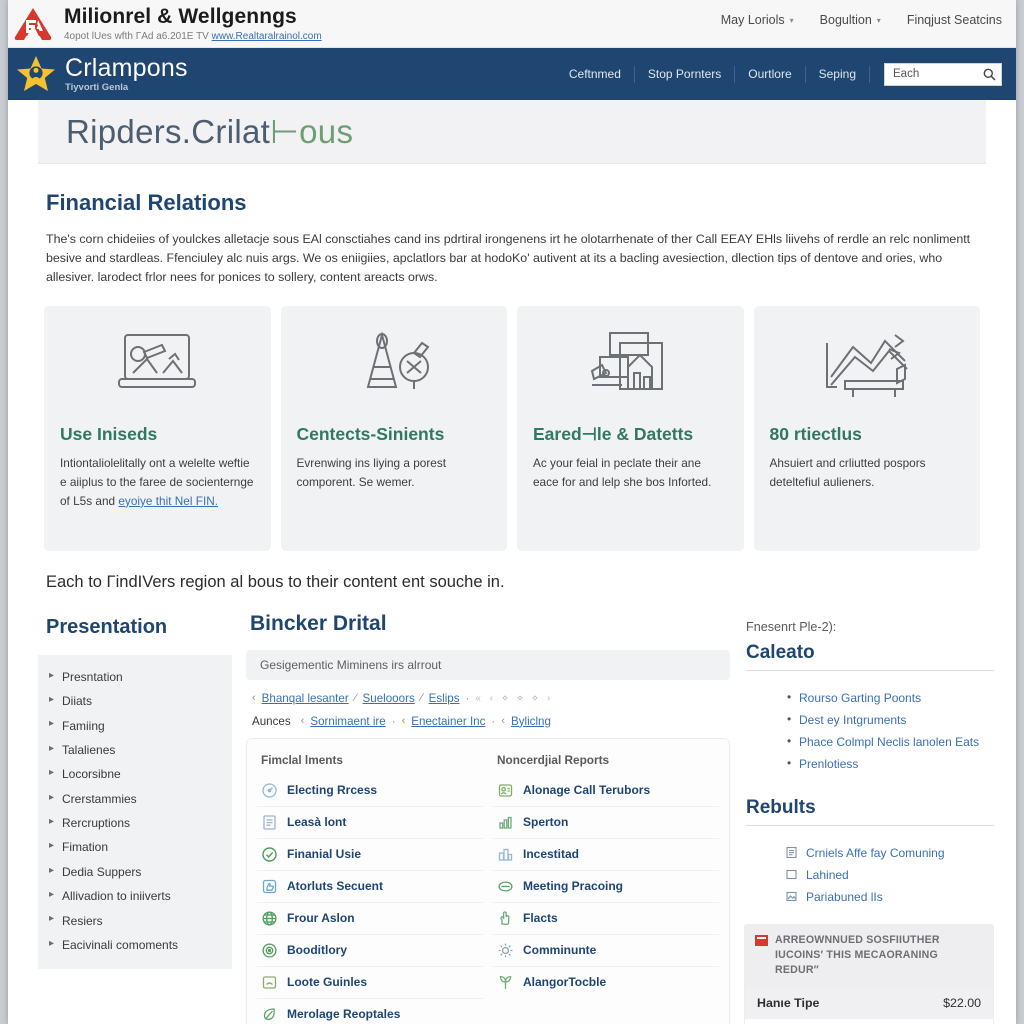  I want to click on target-icon, so click(269, 950).